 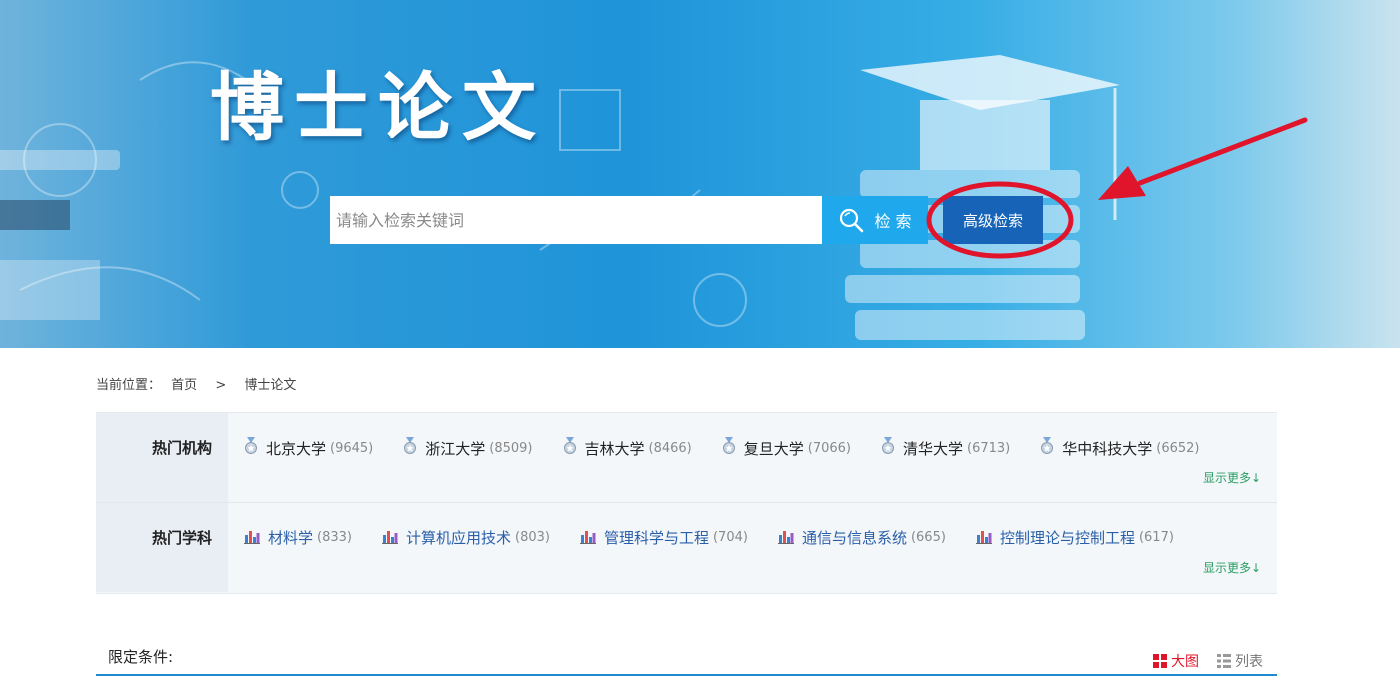 I want to click on hot-institutions-label: 热门机构, so click(x=181, y=448).